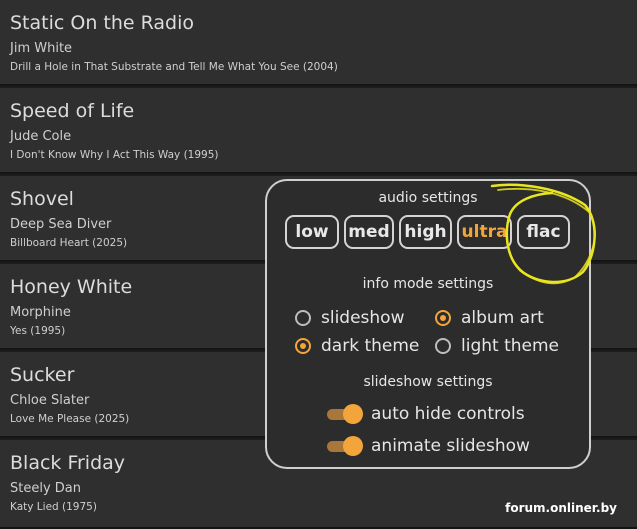  What do you see at coordinates (68, 463) in the screenshot?
I see `track-title: Black Friday` at bounding box center [68, 463].